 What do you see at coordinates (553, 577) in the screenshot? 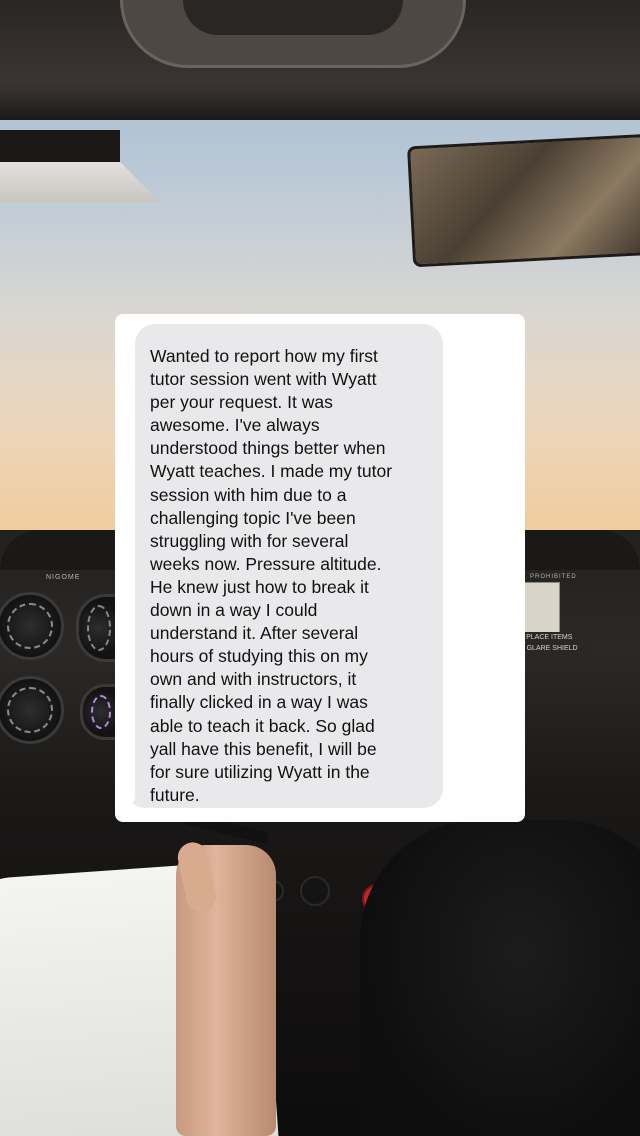
I see `prohibited-placard-label: PROHIBITED` at bounding box center [553, 577].